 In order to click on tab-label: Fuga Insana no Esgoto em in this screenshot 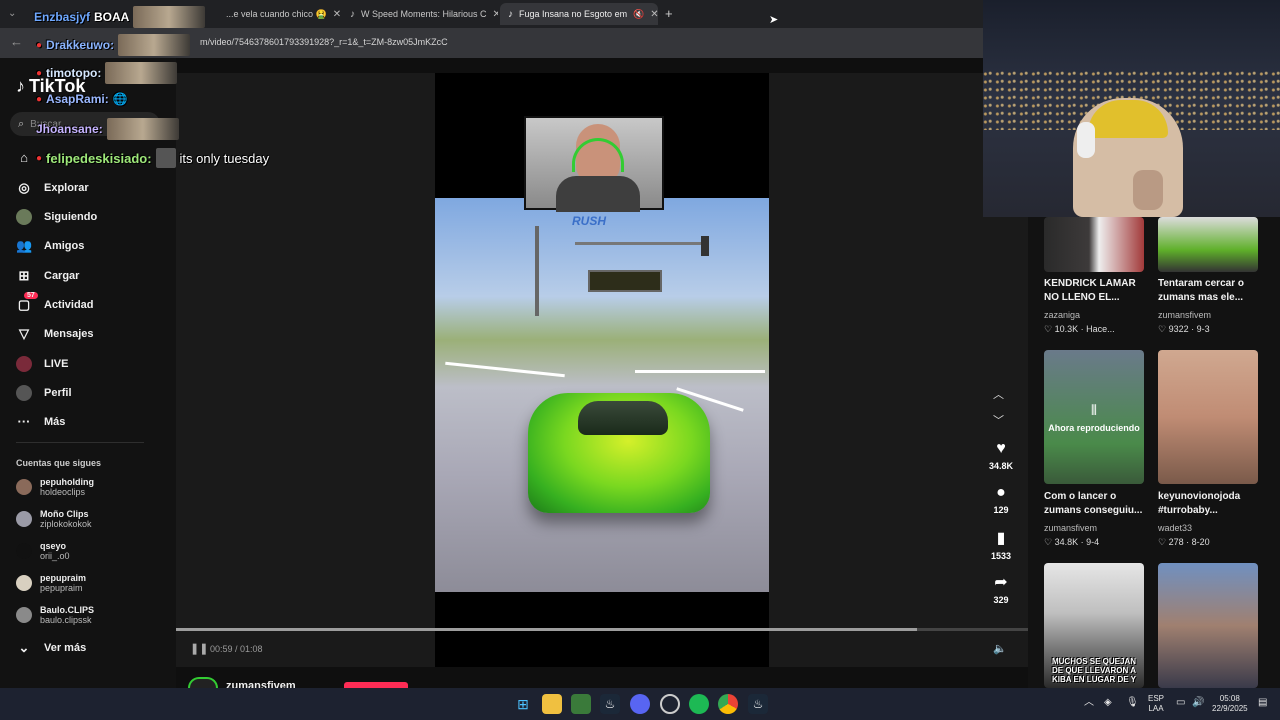, I will do `click(573, 14)`.